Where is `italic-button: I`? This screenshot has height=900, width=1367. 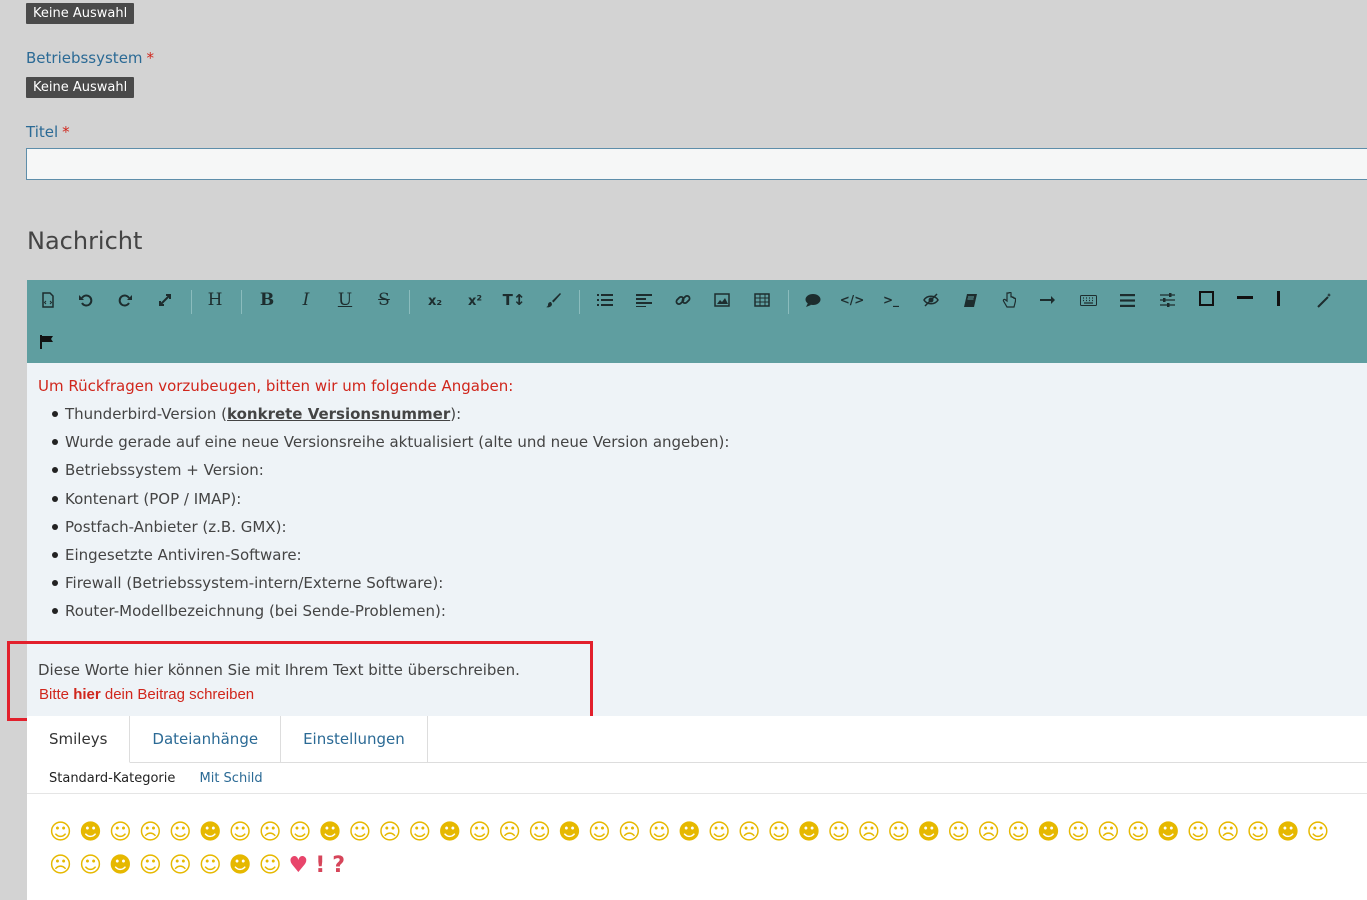
italic-button: I is located at coordinates (306, 300).